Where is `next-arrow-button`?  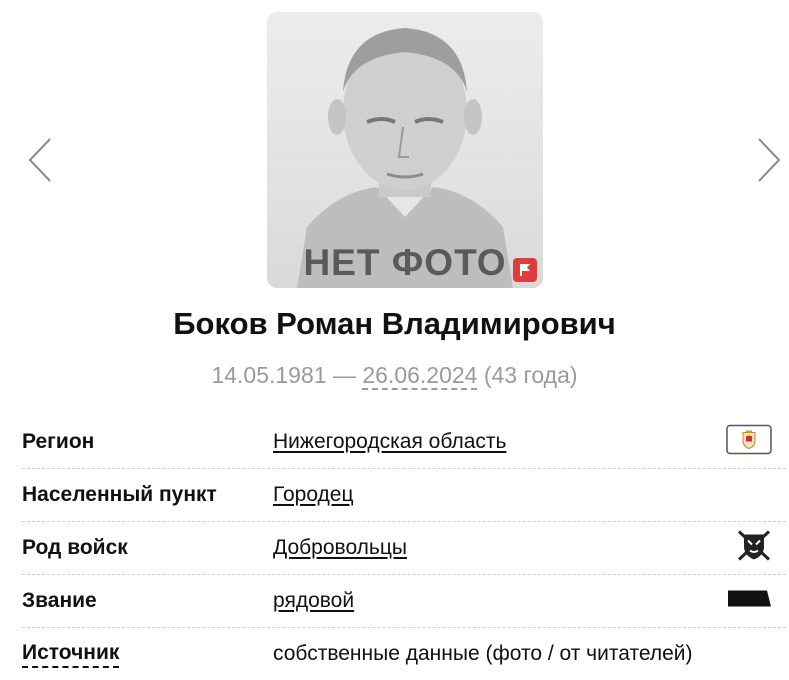 next-arrow-button is located at coordinates (770, 160).